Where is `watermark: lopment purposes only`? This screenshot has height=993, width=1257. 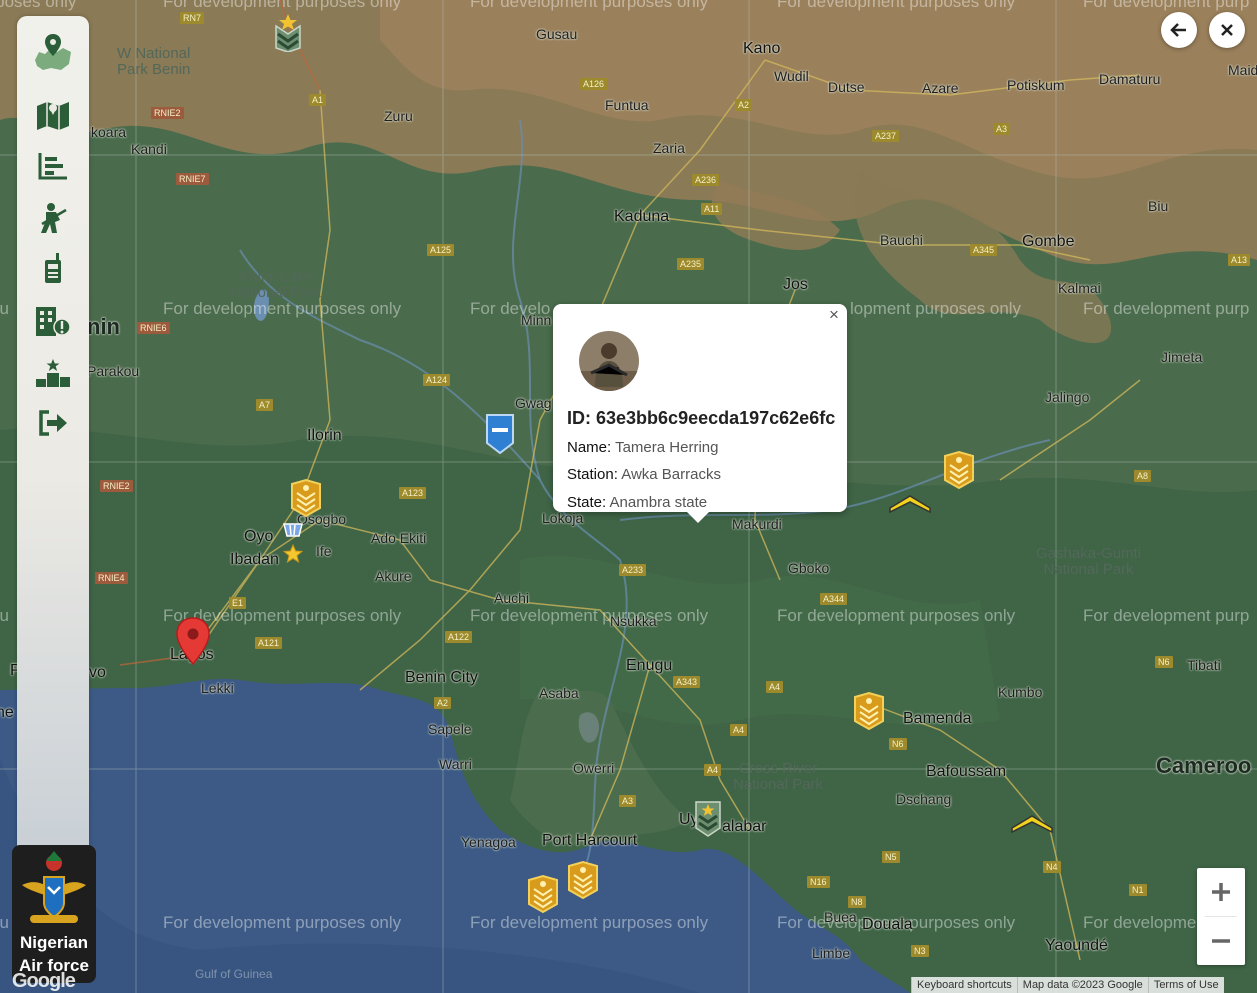
watermark: lopment purposes only is located at coordinates (936, 308).